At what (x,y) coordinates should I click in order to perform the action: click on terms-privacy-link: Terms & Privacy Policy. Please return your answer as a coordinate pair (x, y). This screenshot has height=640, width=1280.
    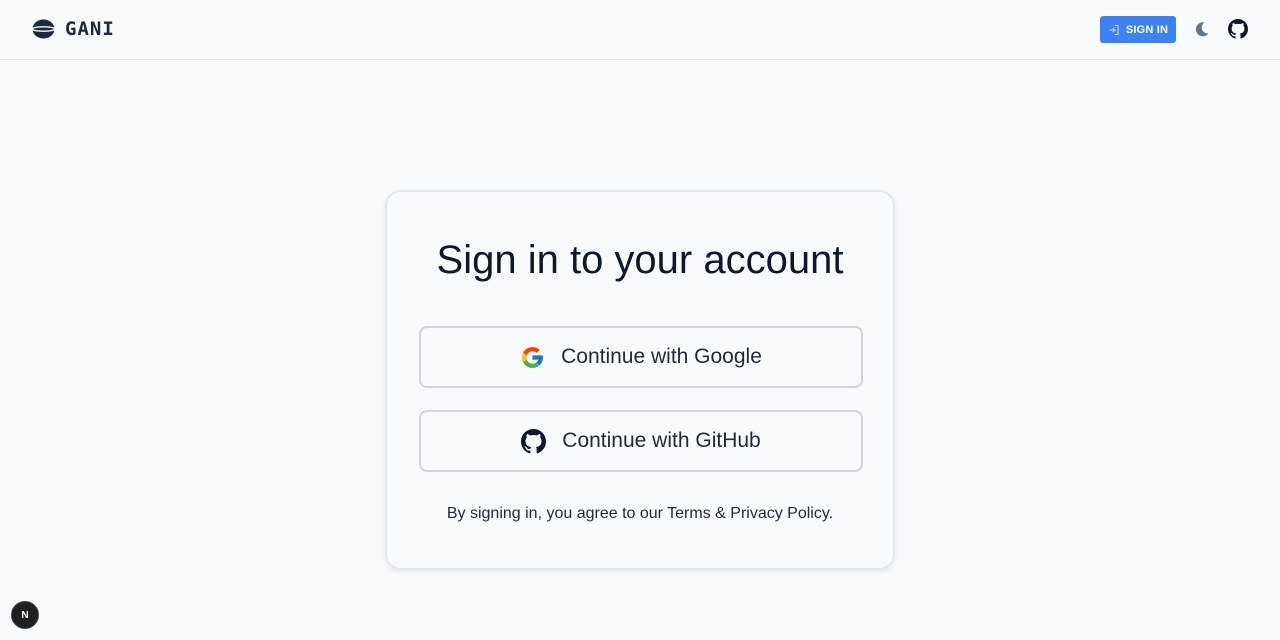
    Looking at the image, I should click on (748, 513).